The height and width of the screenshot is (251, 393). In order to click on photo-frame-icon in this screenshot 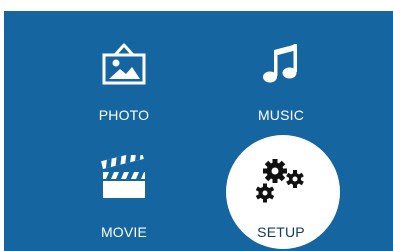, I will do `click(124, 64)`.